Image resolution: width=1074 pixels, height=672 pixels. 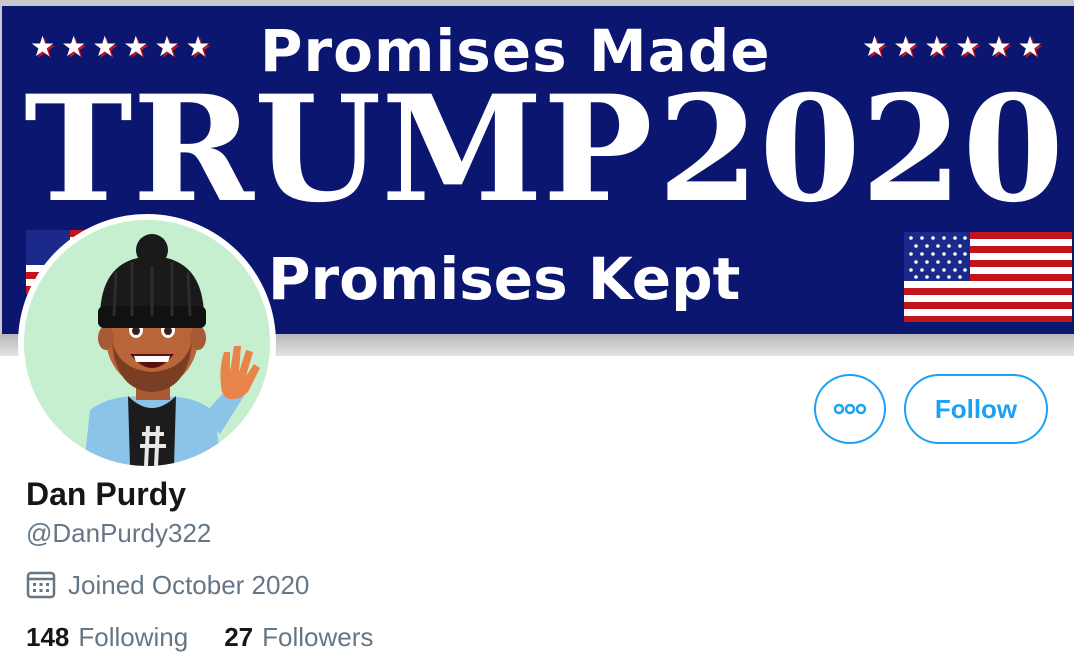 What do you see at coordinates (41, 585) in the screenshot?
I see `calendar-icon` at bounding box center [41, 585].